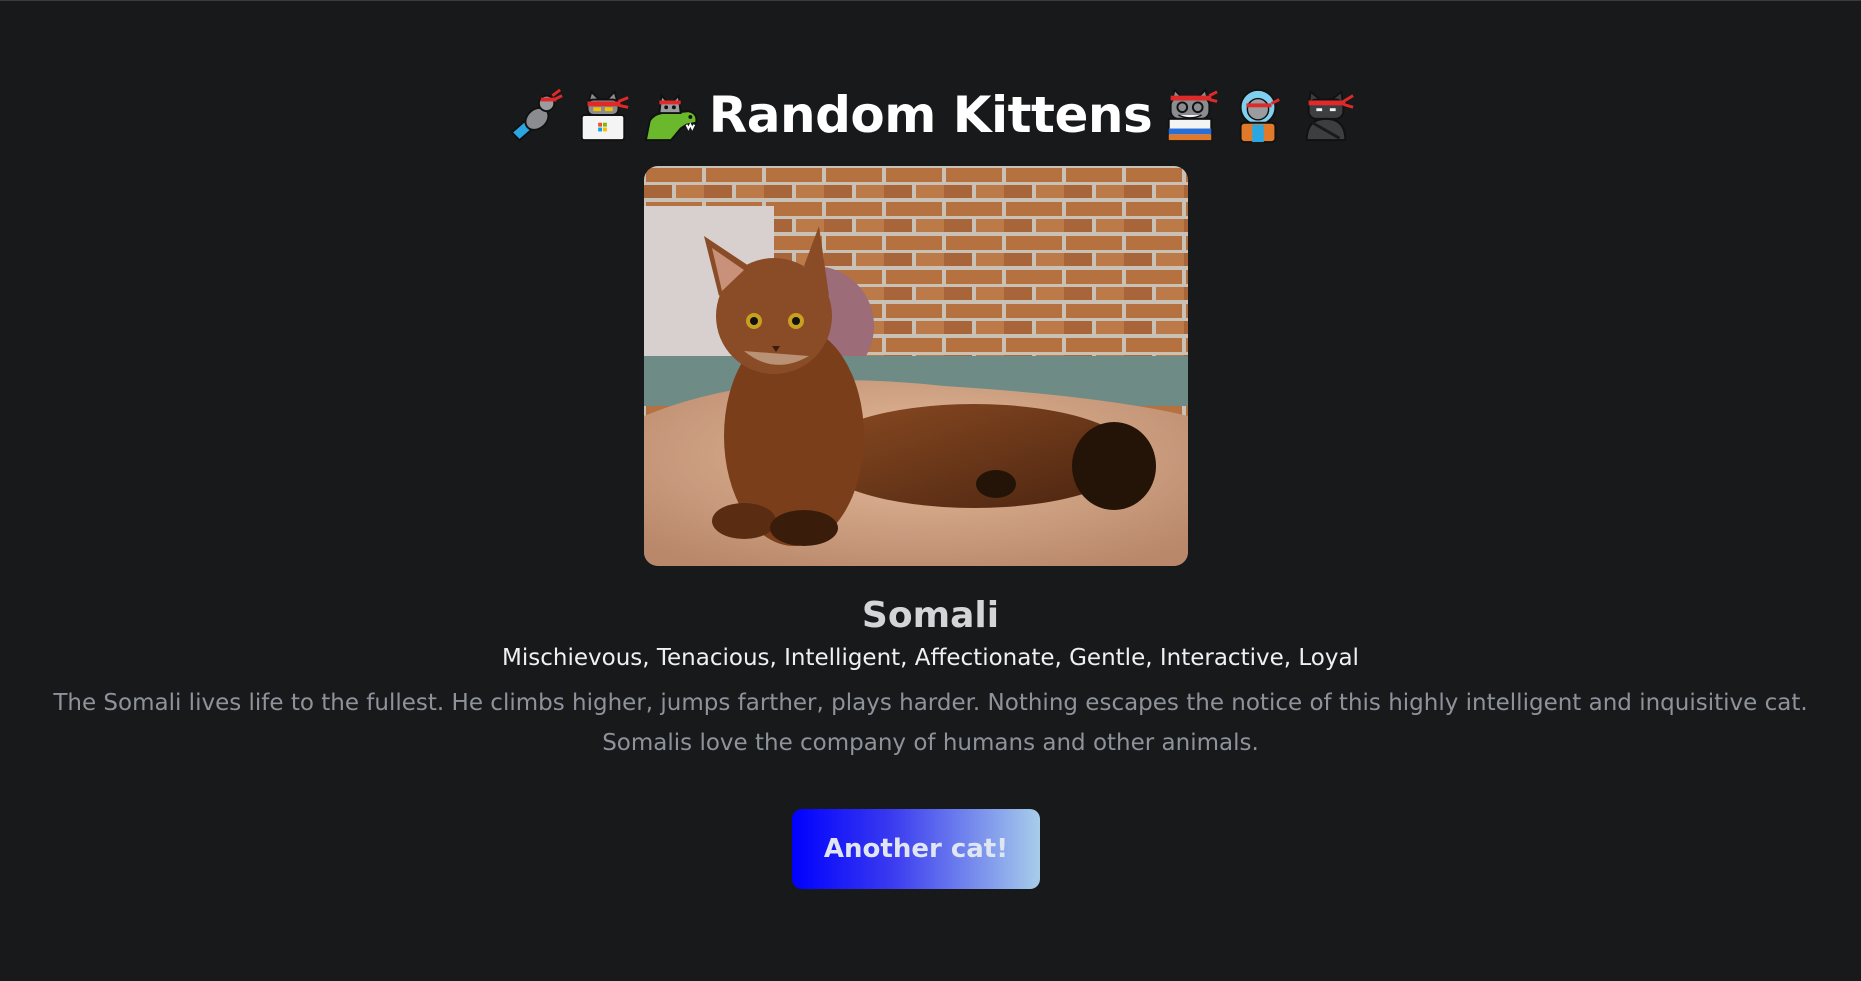  Describe the element at coordinates (930, 615) in the screenshot. I see `breed-name: Somali` at that location.